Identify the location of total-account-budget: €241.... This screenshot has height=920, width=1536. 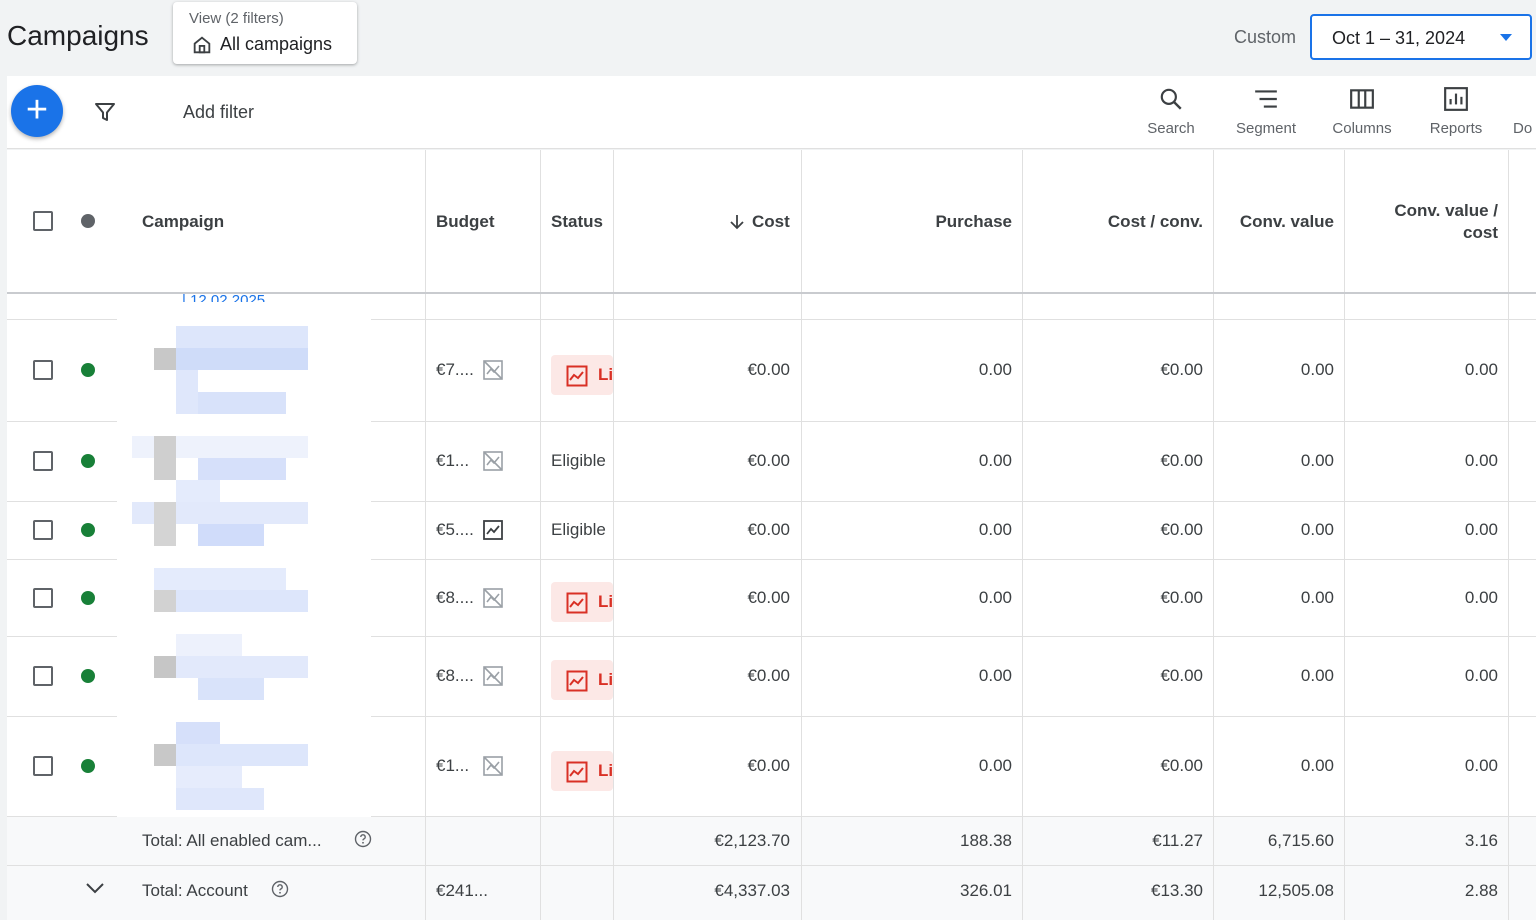
(462, 890).